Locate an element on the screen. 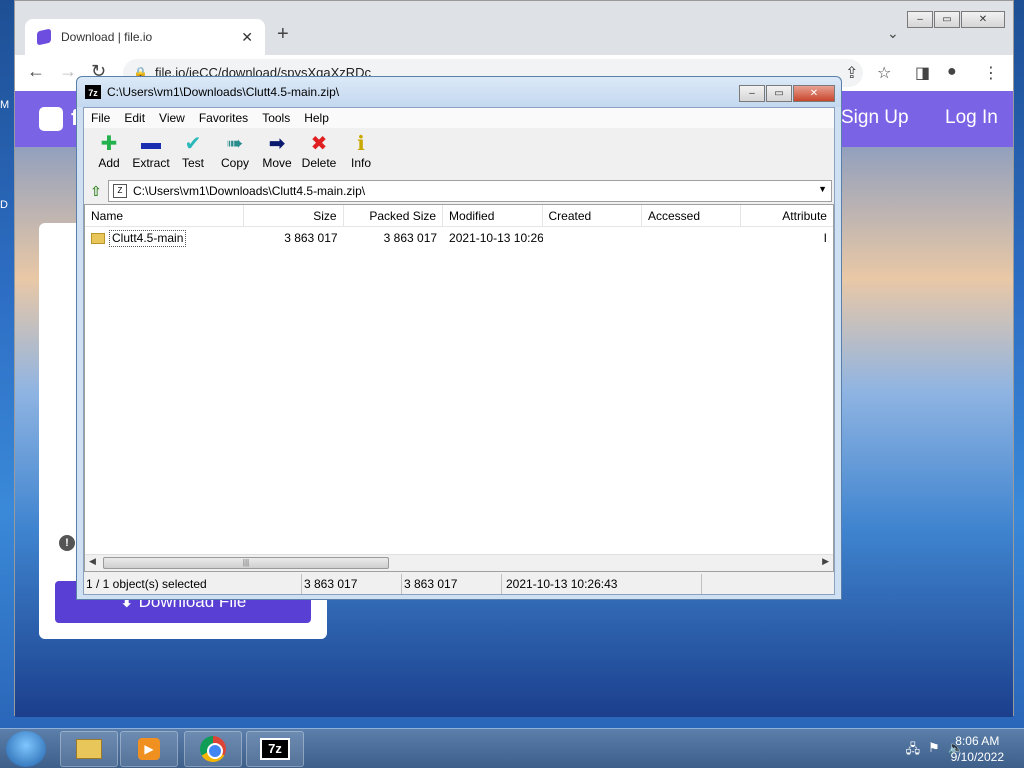  menu-view: View is located at coordinates (172, 118).